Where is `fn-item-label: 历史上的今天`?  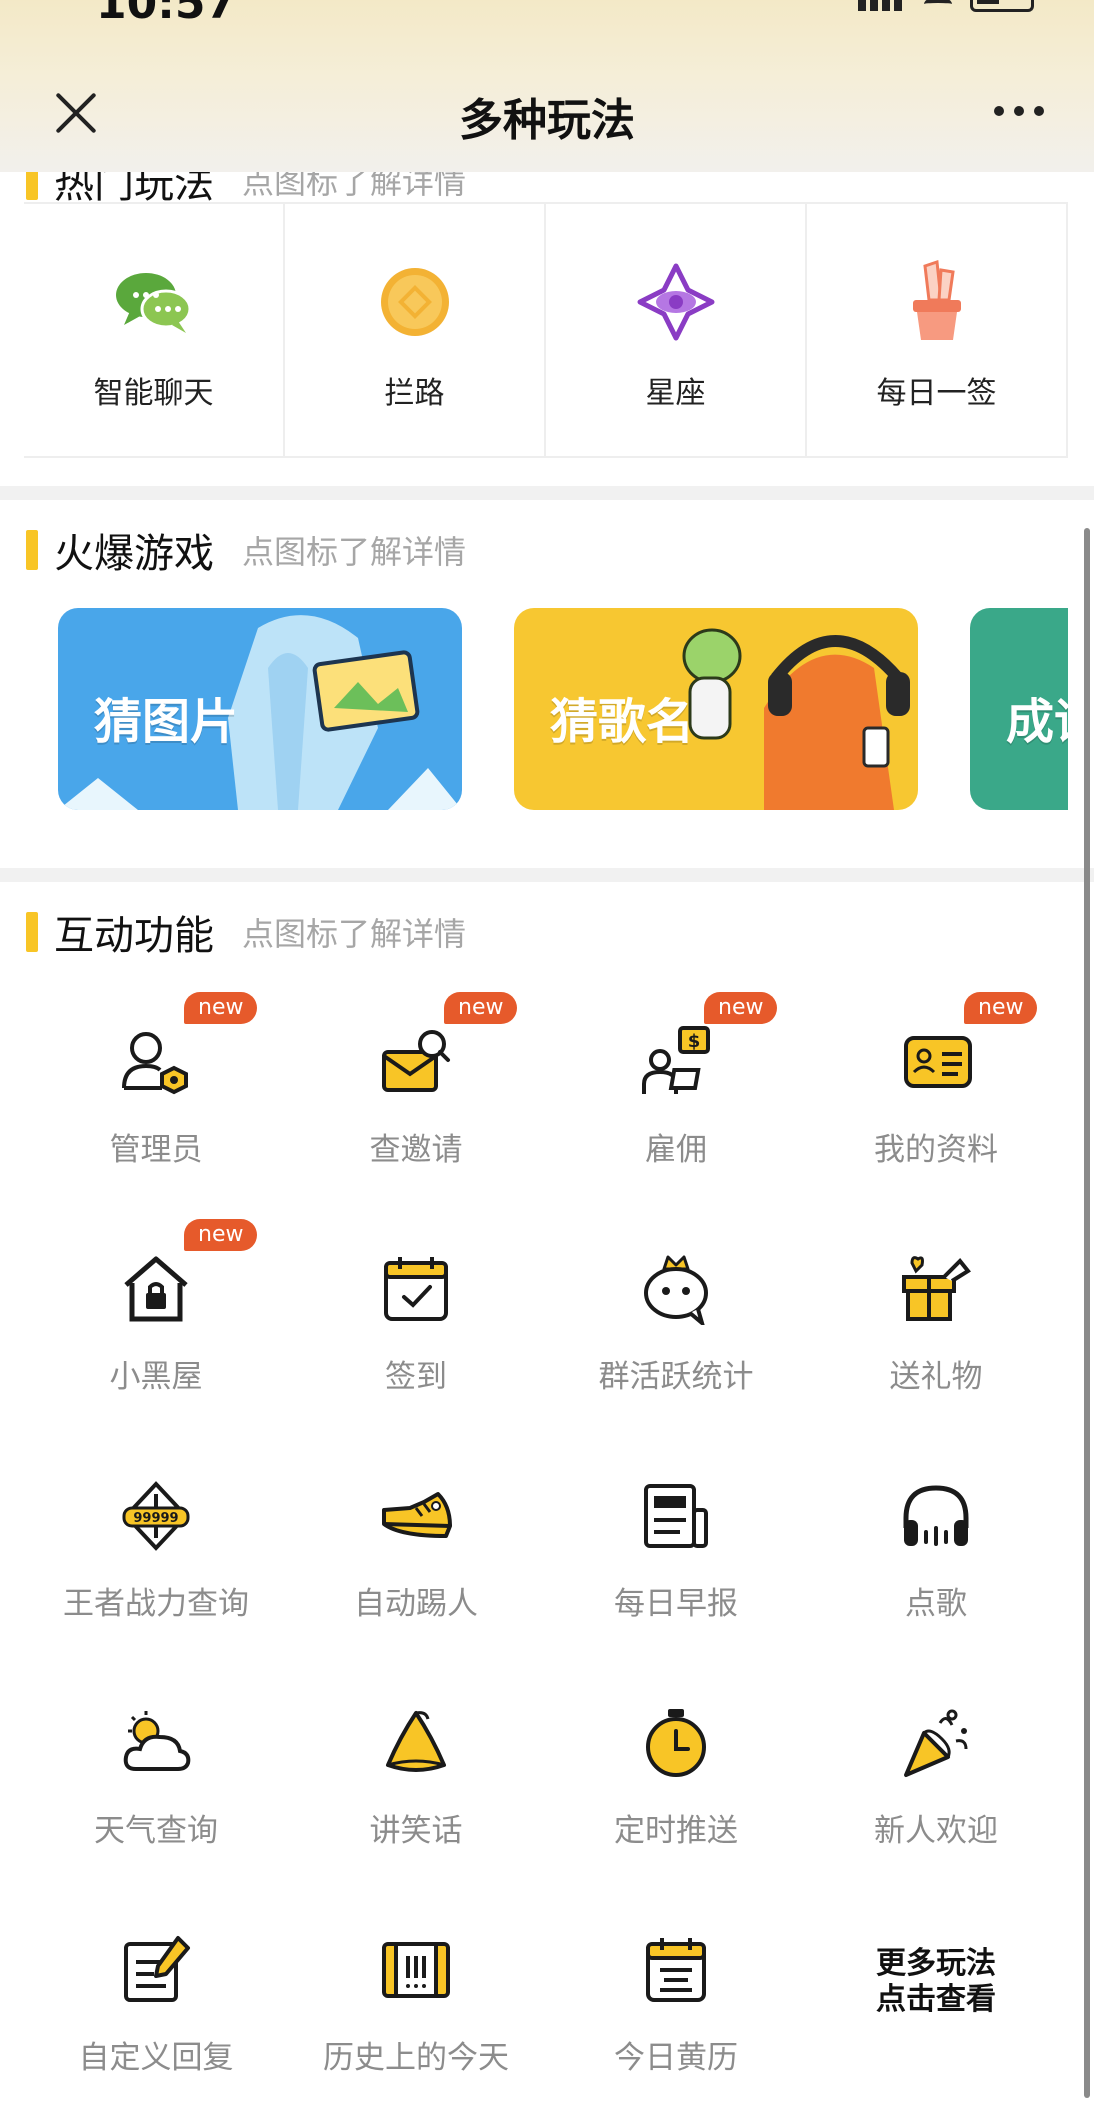 fn-item-label: 历史上的今天 is located at coordinates (416, 2058).